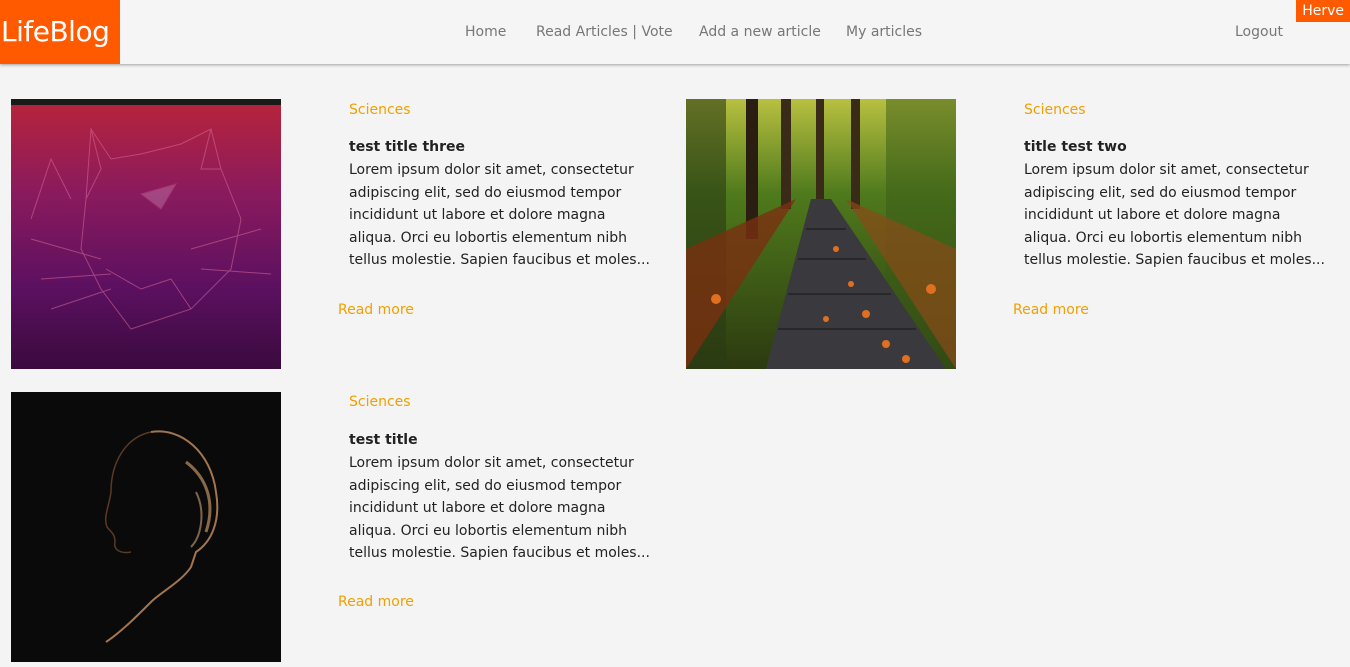 Image resolution: width=1350 pixels, height=667 pixels. What do you see at coordinates (1323, 11) in the screenshot?
I see `user-badge: Herve` at bounding box center [1323, 11].